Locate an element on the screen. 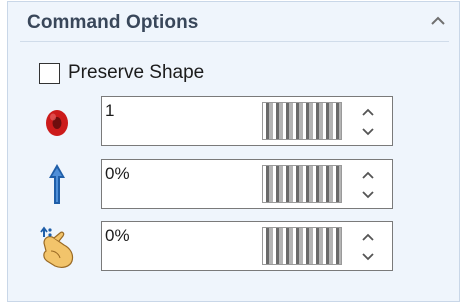 This screenshot has height=305, width=465. hand-thumbwheel is located at coordinates (302, 246).